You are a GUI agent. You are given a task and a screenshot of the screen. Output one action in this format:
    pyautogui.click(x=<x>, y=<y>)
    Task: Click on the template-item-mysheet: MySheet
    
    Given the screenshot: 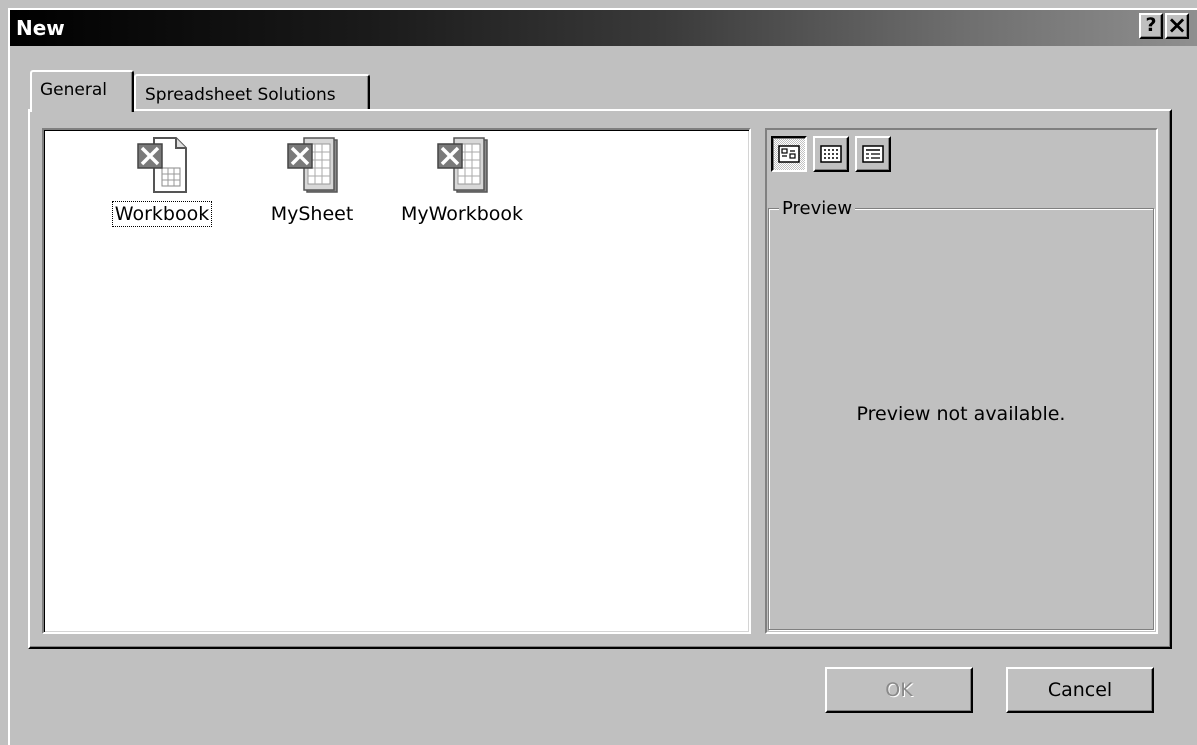 What is the action you would take?
    pyautogui.click(x=312, y=180)
    